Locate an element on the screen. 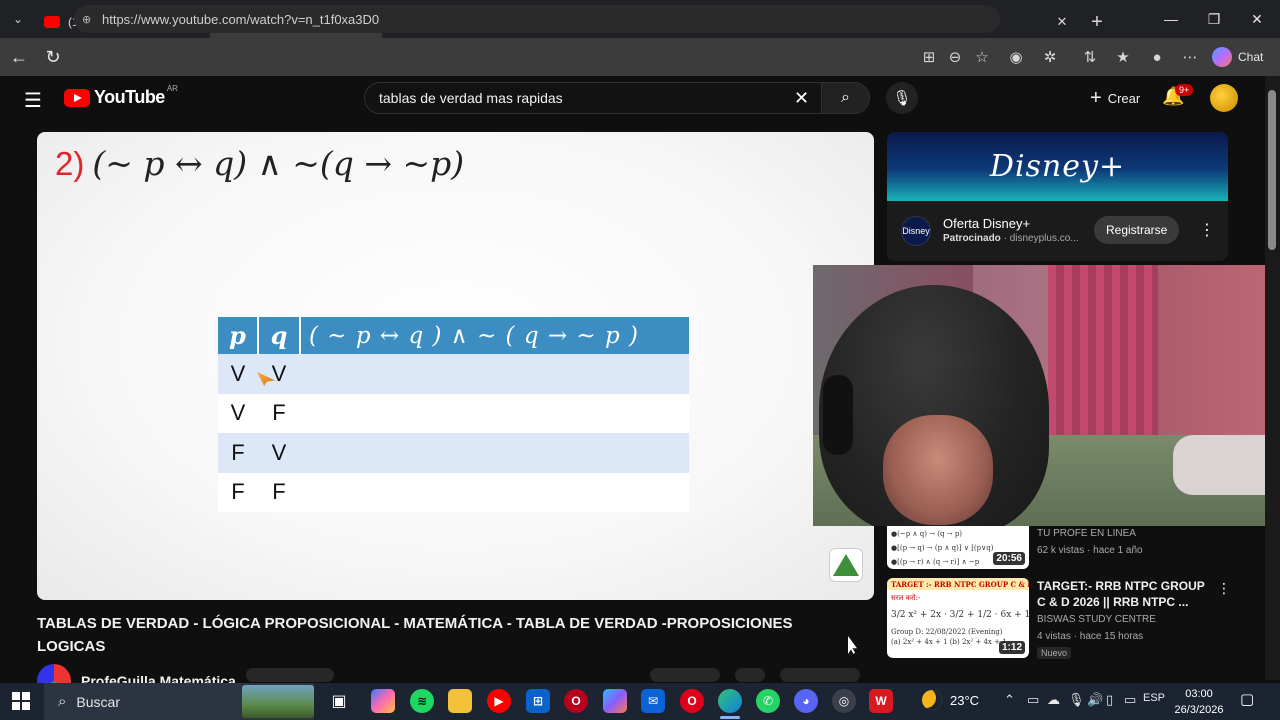  cloud-icon: ☁ is located at coordinates (1053, 700).